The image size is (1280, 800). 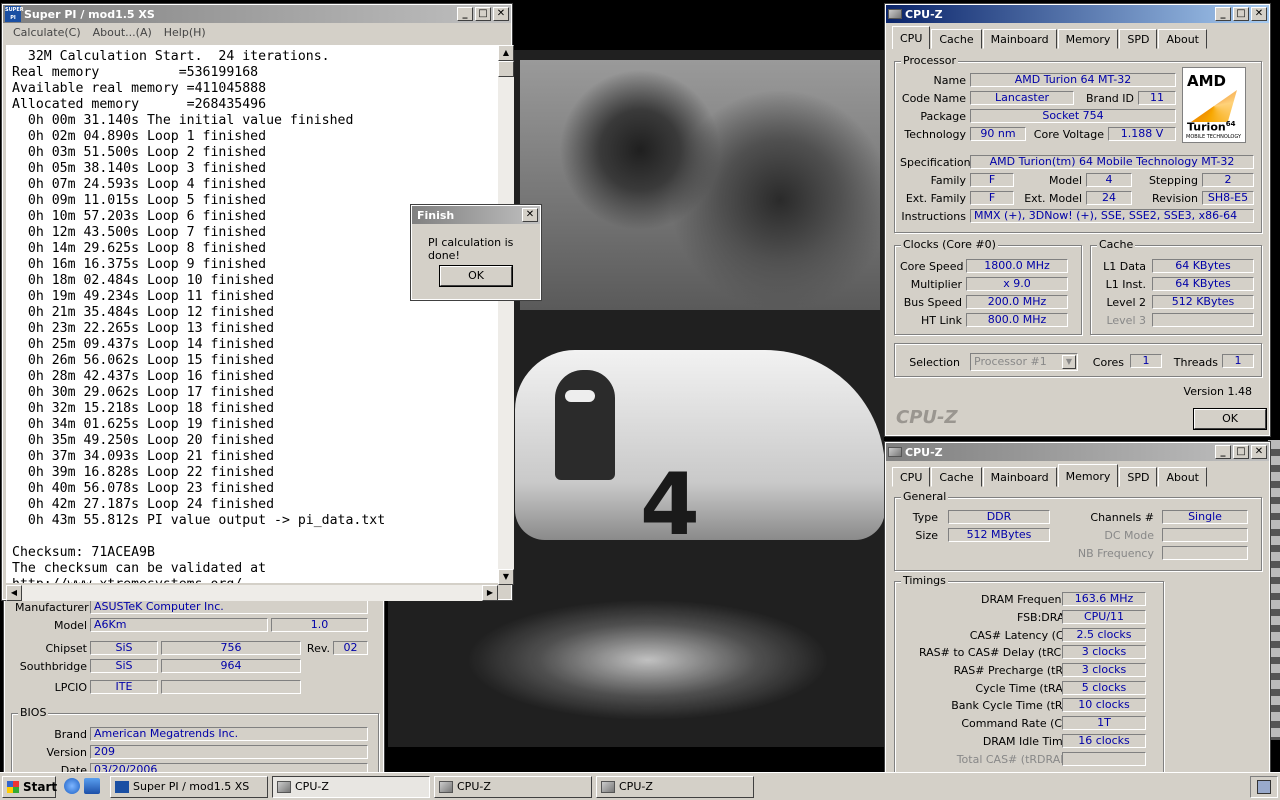 I want to click on scroll-down-button: ▼, so click(x=506, y=577).